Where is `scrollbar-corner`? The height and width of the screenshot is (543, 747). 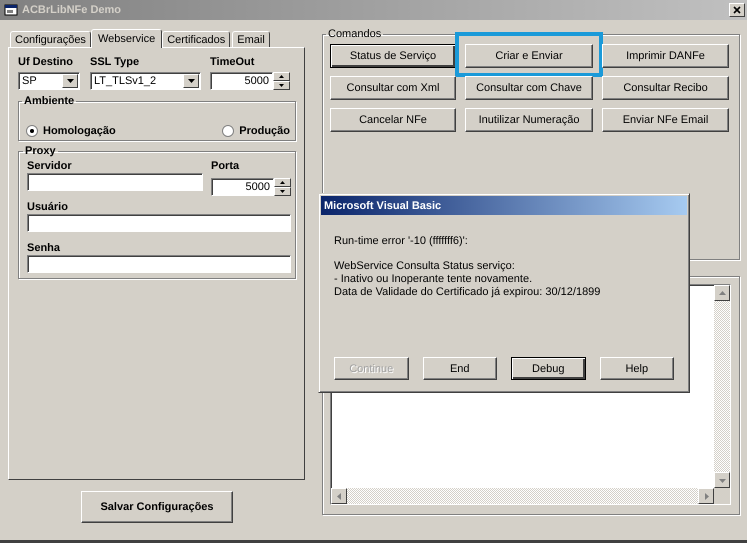 scrollbar-corner is located at coordinates (722, 496).